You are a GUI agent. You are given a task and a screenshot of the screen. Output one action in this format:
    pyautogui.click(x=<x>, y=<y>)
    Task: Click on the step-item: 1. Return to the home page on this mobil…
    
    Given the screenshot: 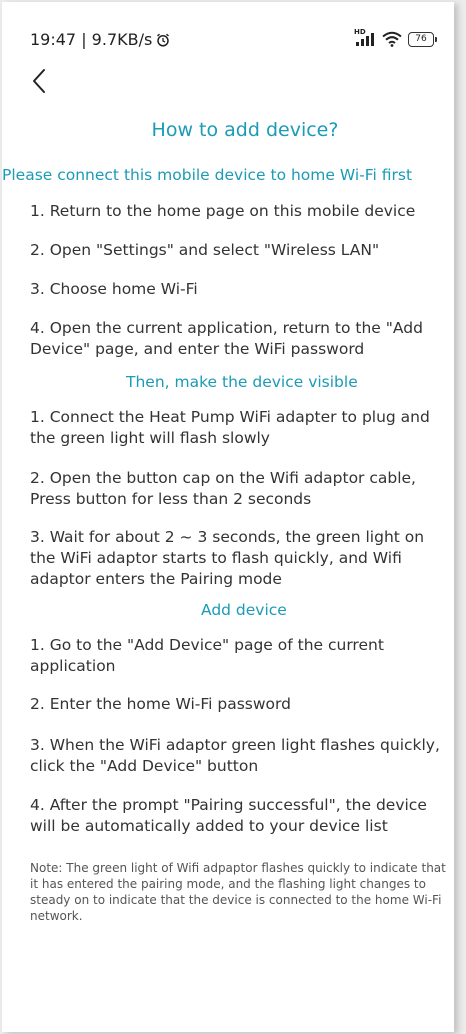 What is the action you would take?
    pyautogui.click(x=223, y=211)
    